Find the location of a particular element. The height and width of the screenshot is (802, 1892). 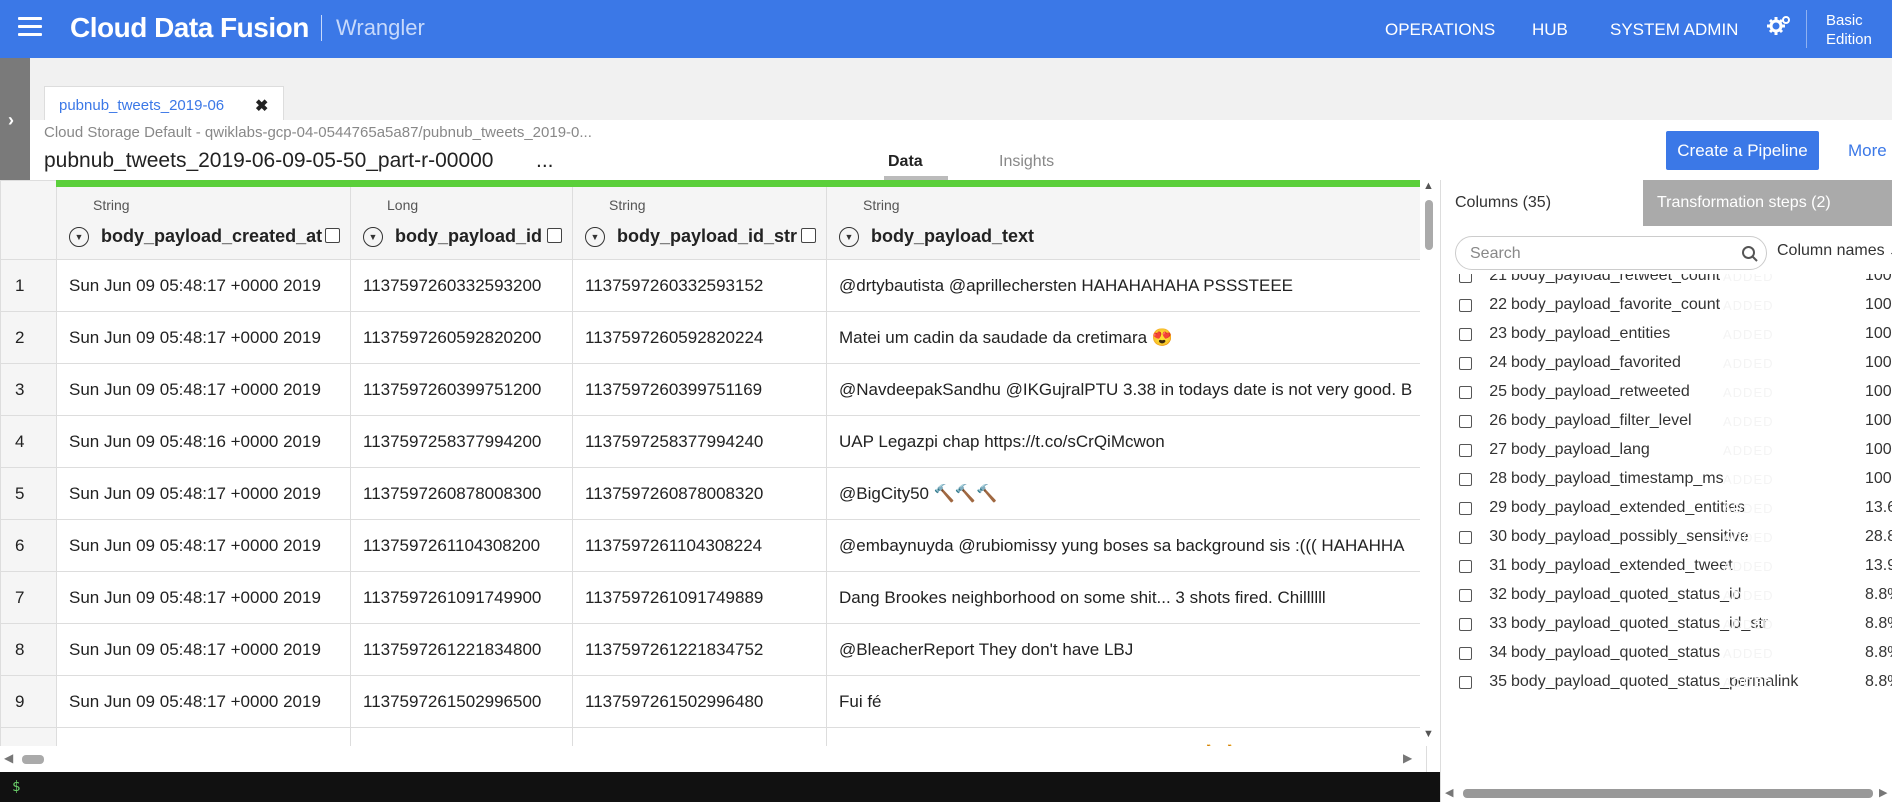

cell-id: 1137597261104308200 is located at coordinates (461, 545).